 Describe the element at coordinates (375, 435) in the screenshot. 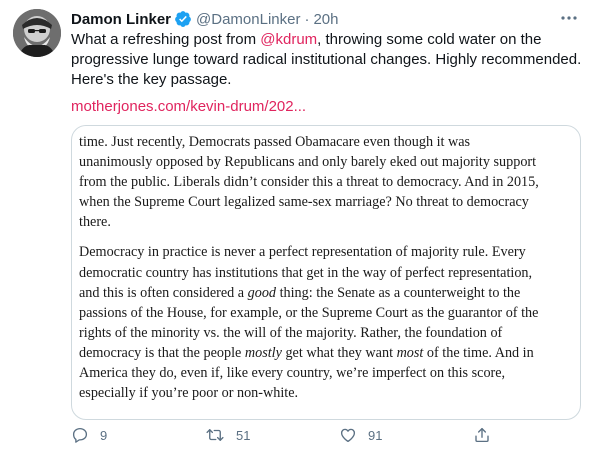

I see `like-count: 91` at that location.